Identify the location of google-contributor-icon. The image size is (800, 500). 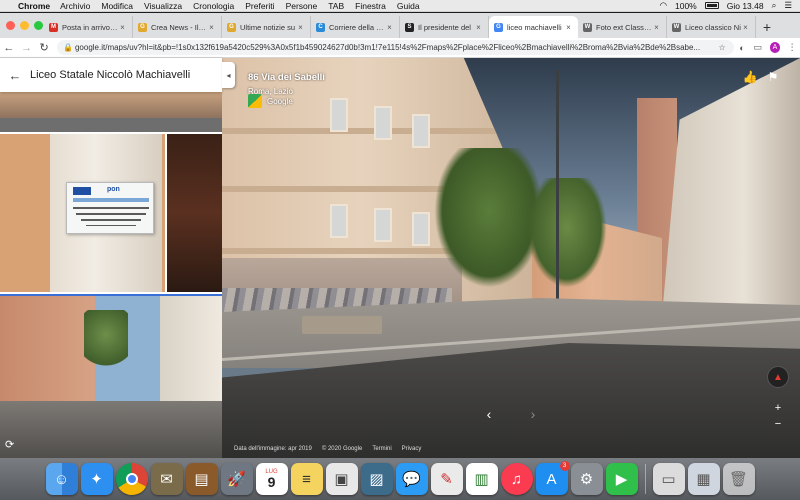
(255, 101).